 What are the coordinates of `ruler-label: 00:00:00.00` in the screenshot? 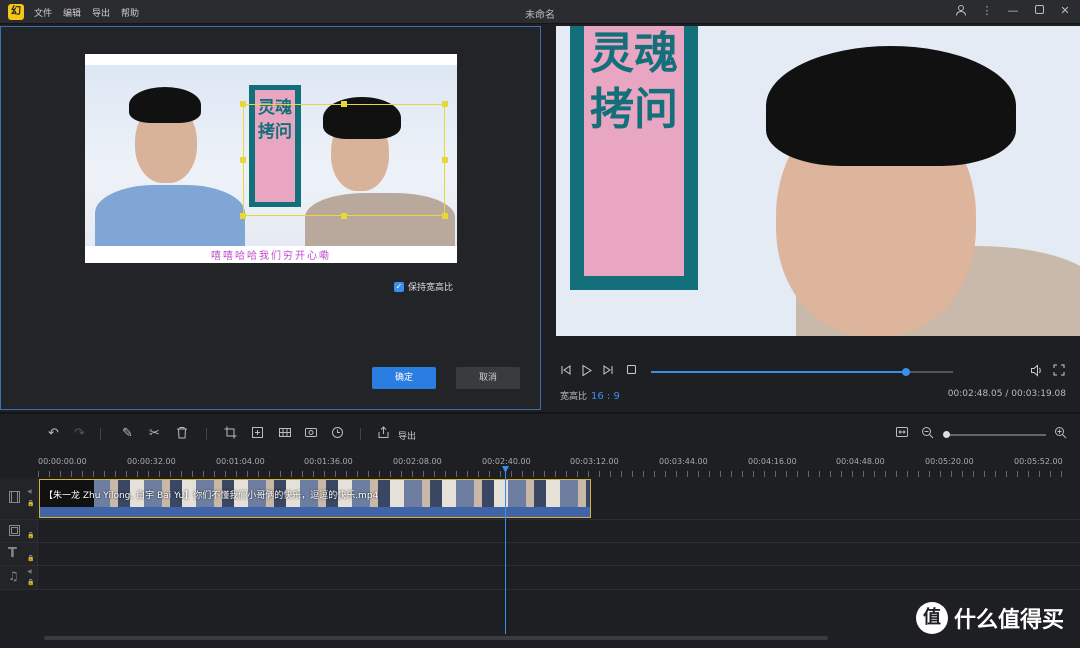 It's located at (62, 461).